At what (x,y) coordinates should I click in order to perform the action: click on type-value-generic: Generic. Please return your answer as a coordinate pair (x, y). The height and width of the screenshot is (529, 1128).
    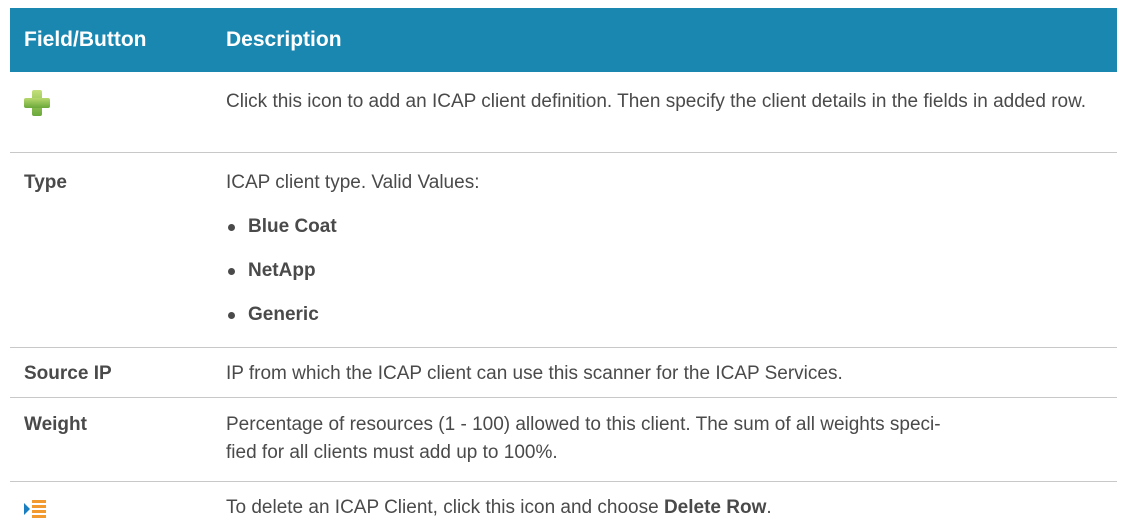
    Looking at the image, I should click on (283, 314).